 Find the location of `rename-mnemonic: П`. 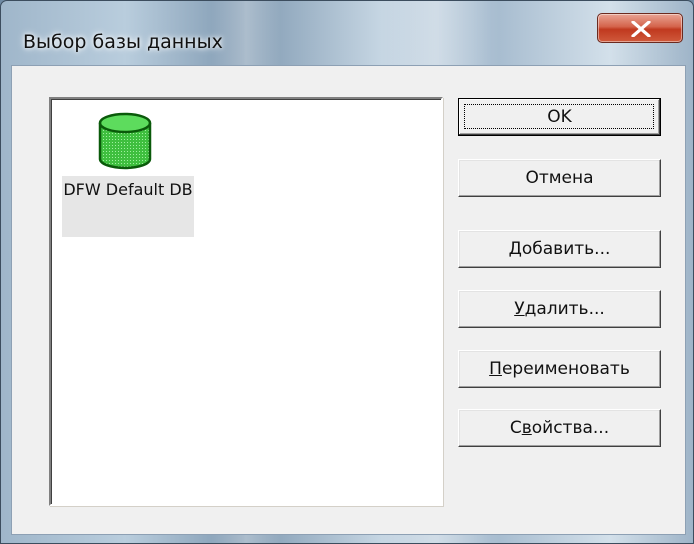

rename-mnemonic: П is located at coordinates (495, 369).